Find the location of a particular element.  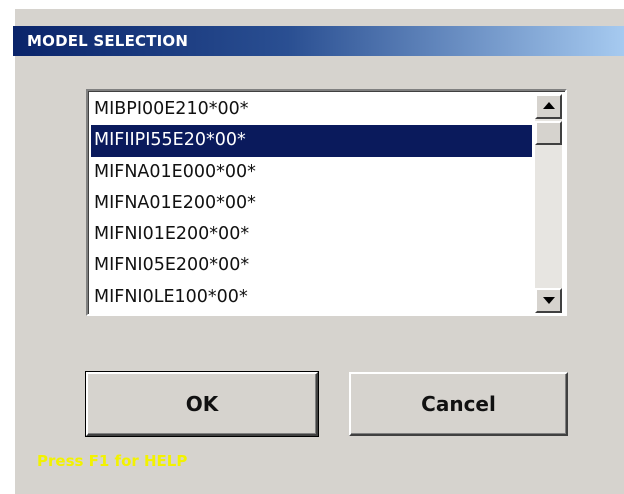

dialog-title: MODEL SELECTION is located at coordinates (108, 41).